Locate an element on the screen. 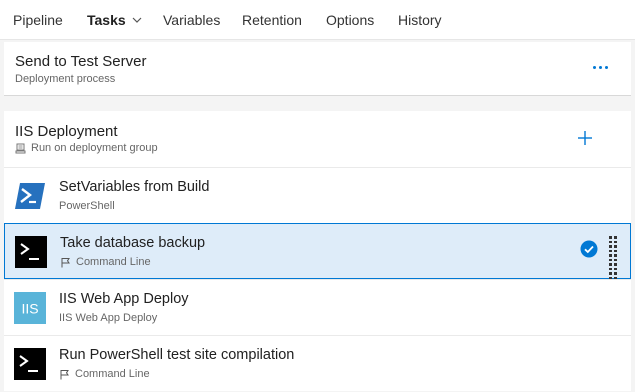 The height and width of the screenshot is (392, 635). tab-history: History is located at coordinates (420, 20).